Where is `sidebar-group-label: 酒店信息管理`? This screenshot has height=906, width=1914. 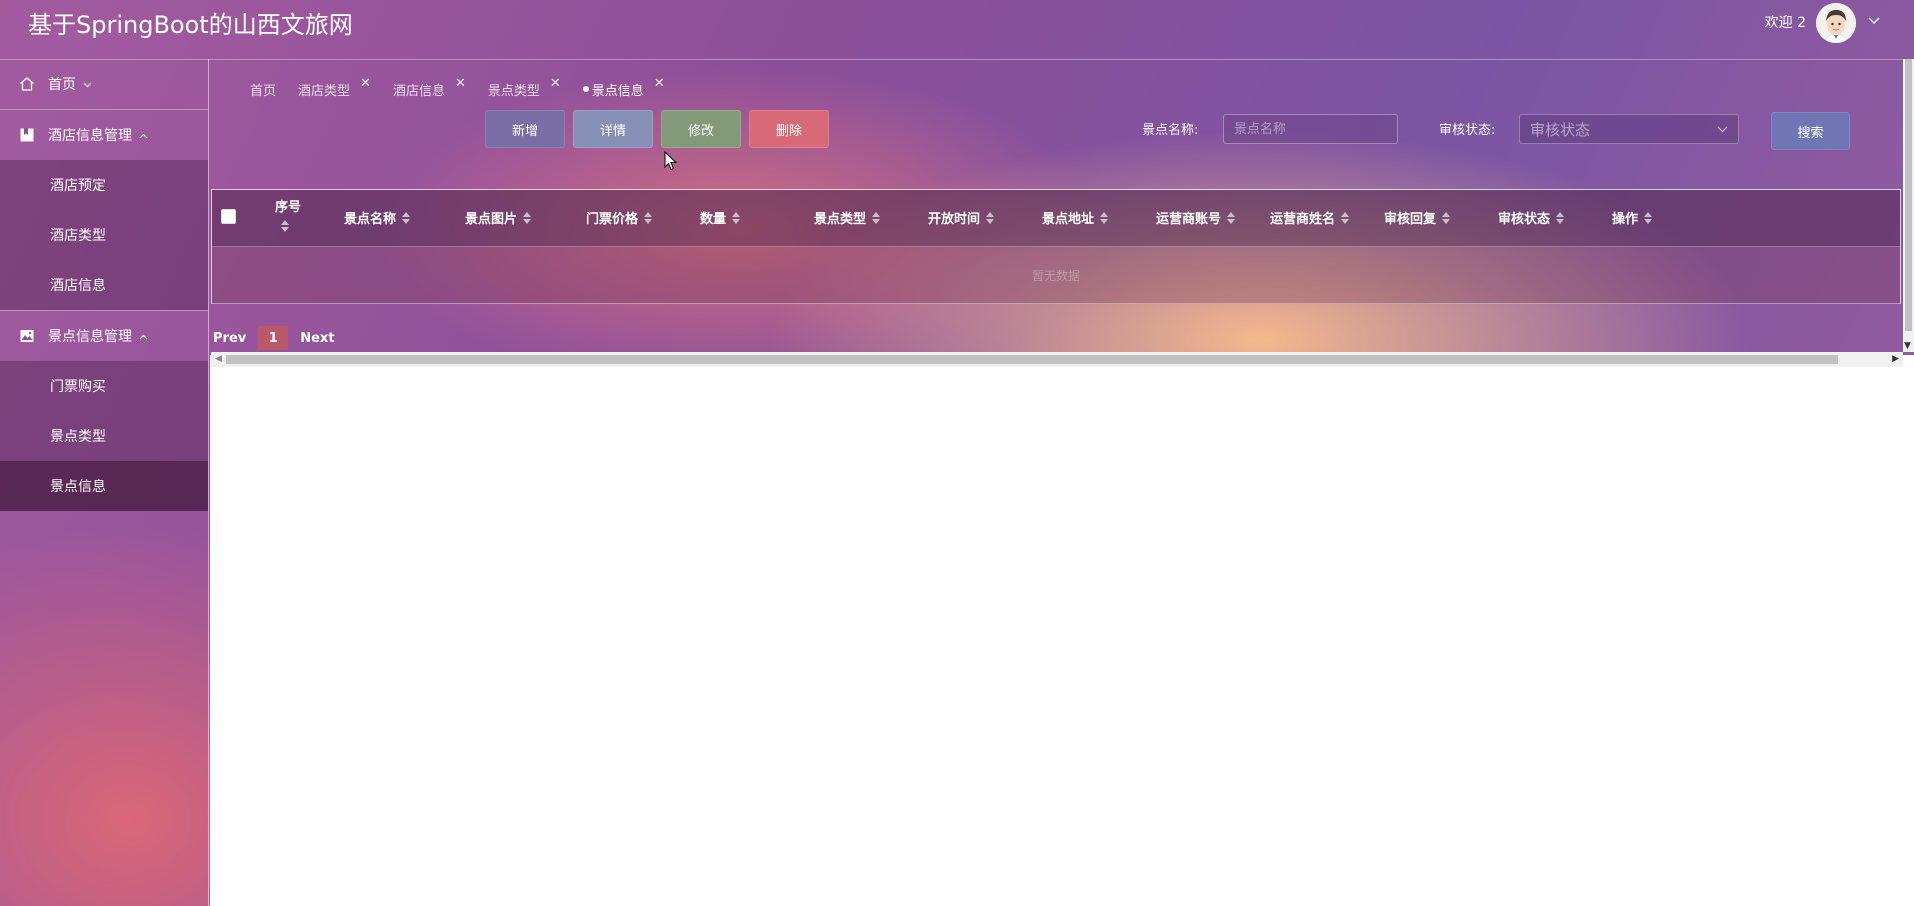 sidebar-group-label: 酒店信息管理 is located at coordinates (90, 136).